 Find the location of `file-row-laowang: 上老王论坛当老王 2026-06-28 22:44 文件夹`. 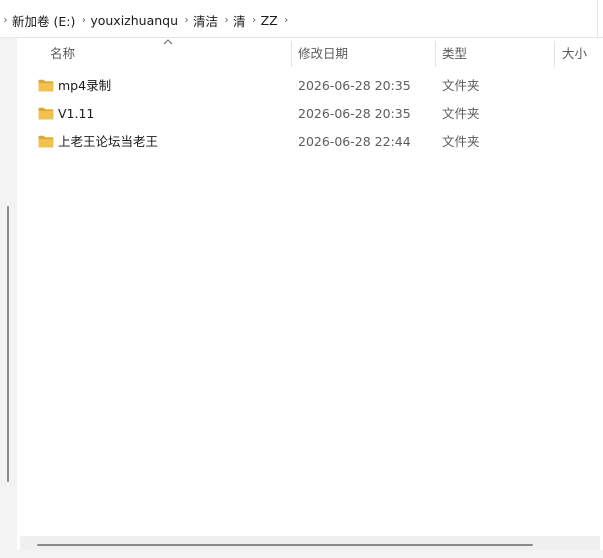

file-row-laowang: 上老王论坛当老王 2026-06-28 22:44 文件夹 is located at coordinates (310, 142).